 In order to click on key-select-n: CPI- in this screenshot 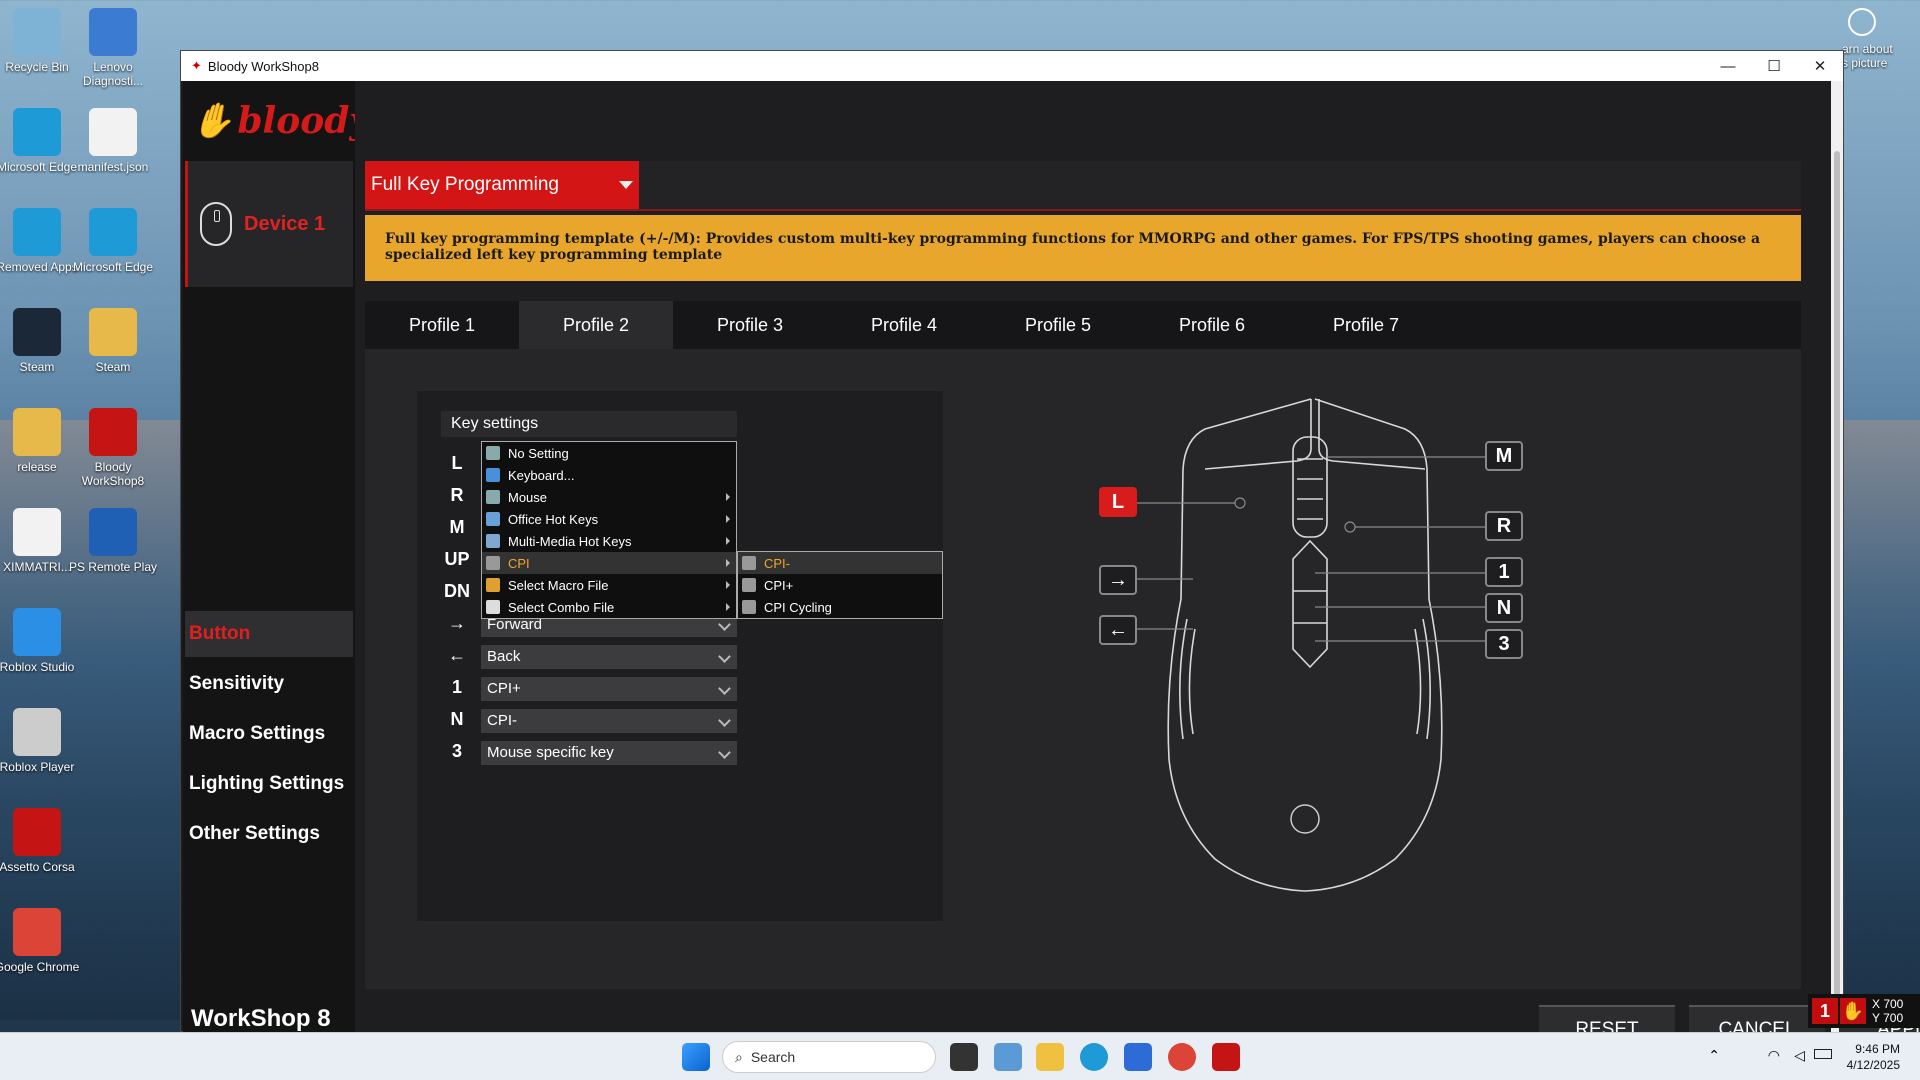, I will do `click(609, 721)`.